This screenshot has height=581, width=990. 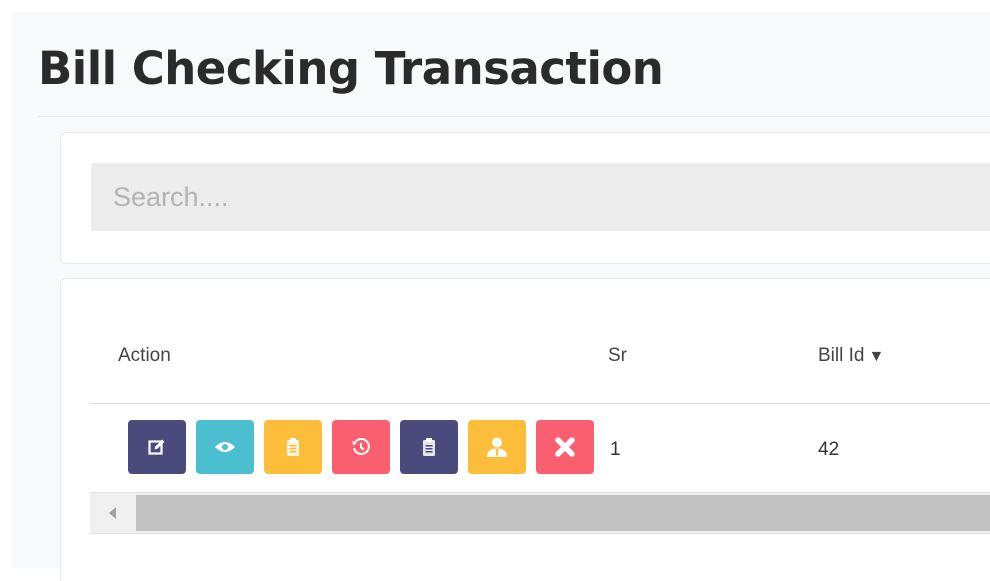 I want to click on edit-icon, so click(x=156, y=447).